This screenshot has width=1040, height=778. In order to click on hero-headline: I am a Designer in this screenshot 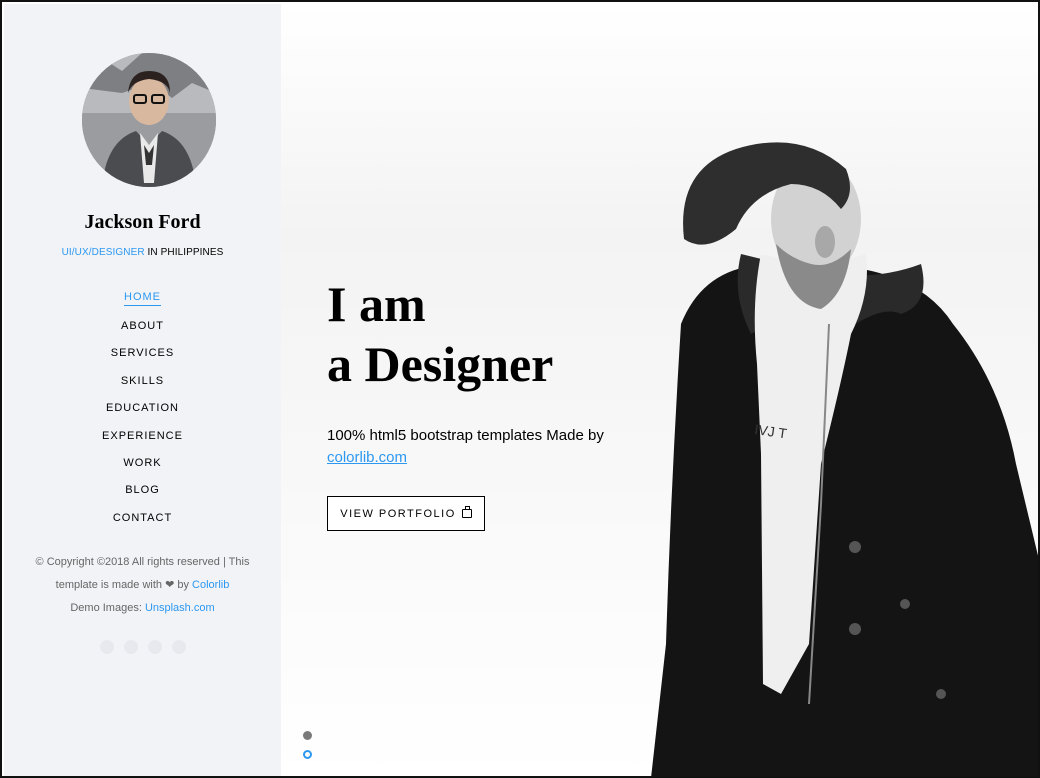, I will do `click(440, 334)`.